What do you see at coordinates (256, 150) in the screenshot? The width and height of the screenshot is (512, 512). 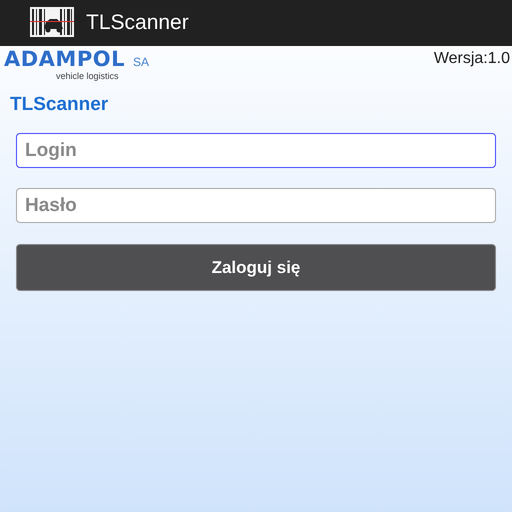 I see `input-field: Login` at bounding box center [256, 150].